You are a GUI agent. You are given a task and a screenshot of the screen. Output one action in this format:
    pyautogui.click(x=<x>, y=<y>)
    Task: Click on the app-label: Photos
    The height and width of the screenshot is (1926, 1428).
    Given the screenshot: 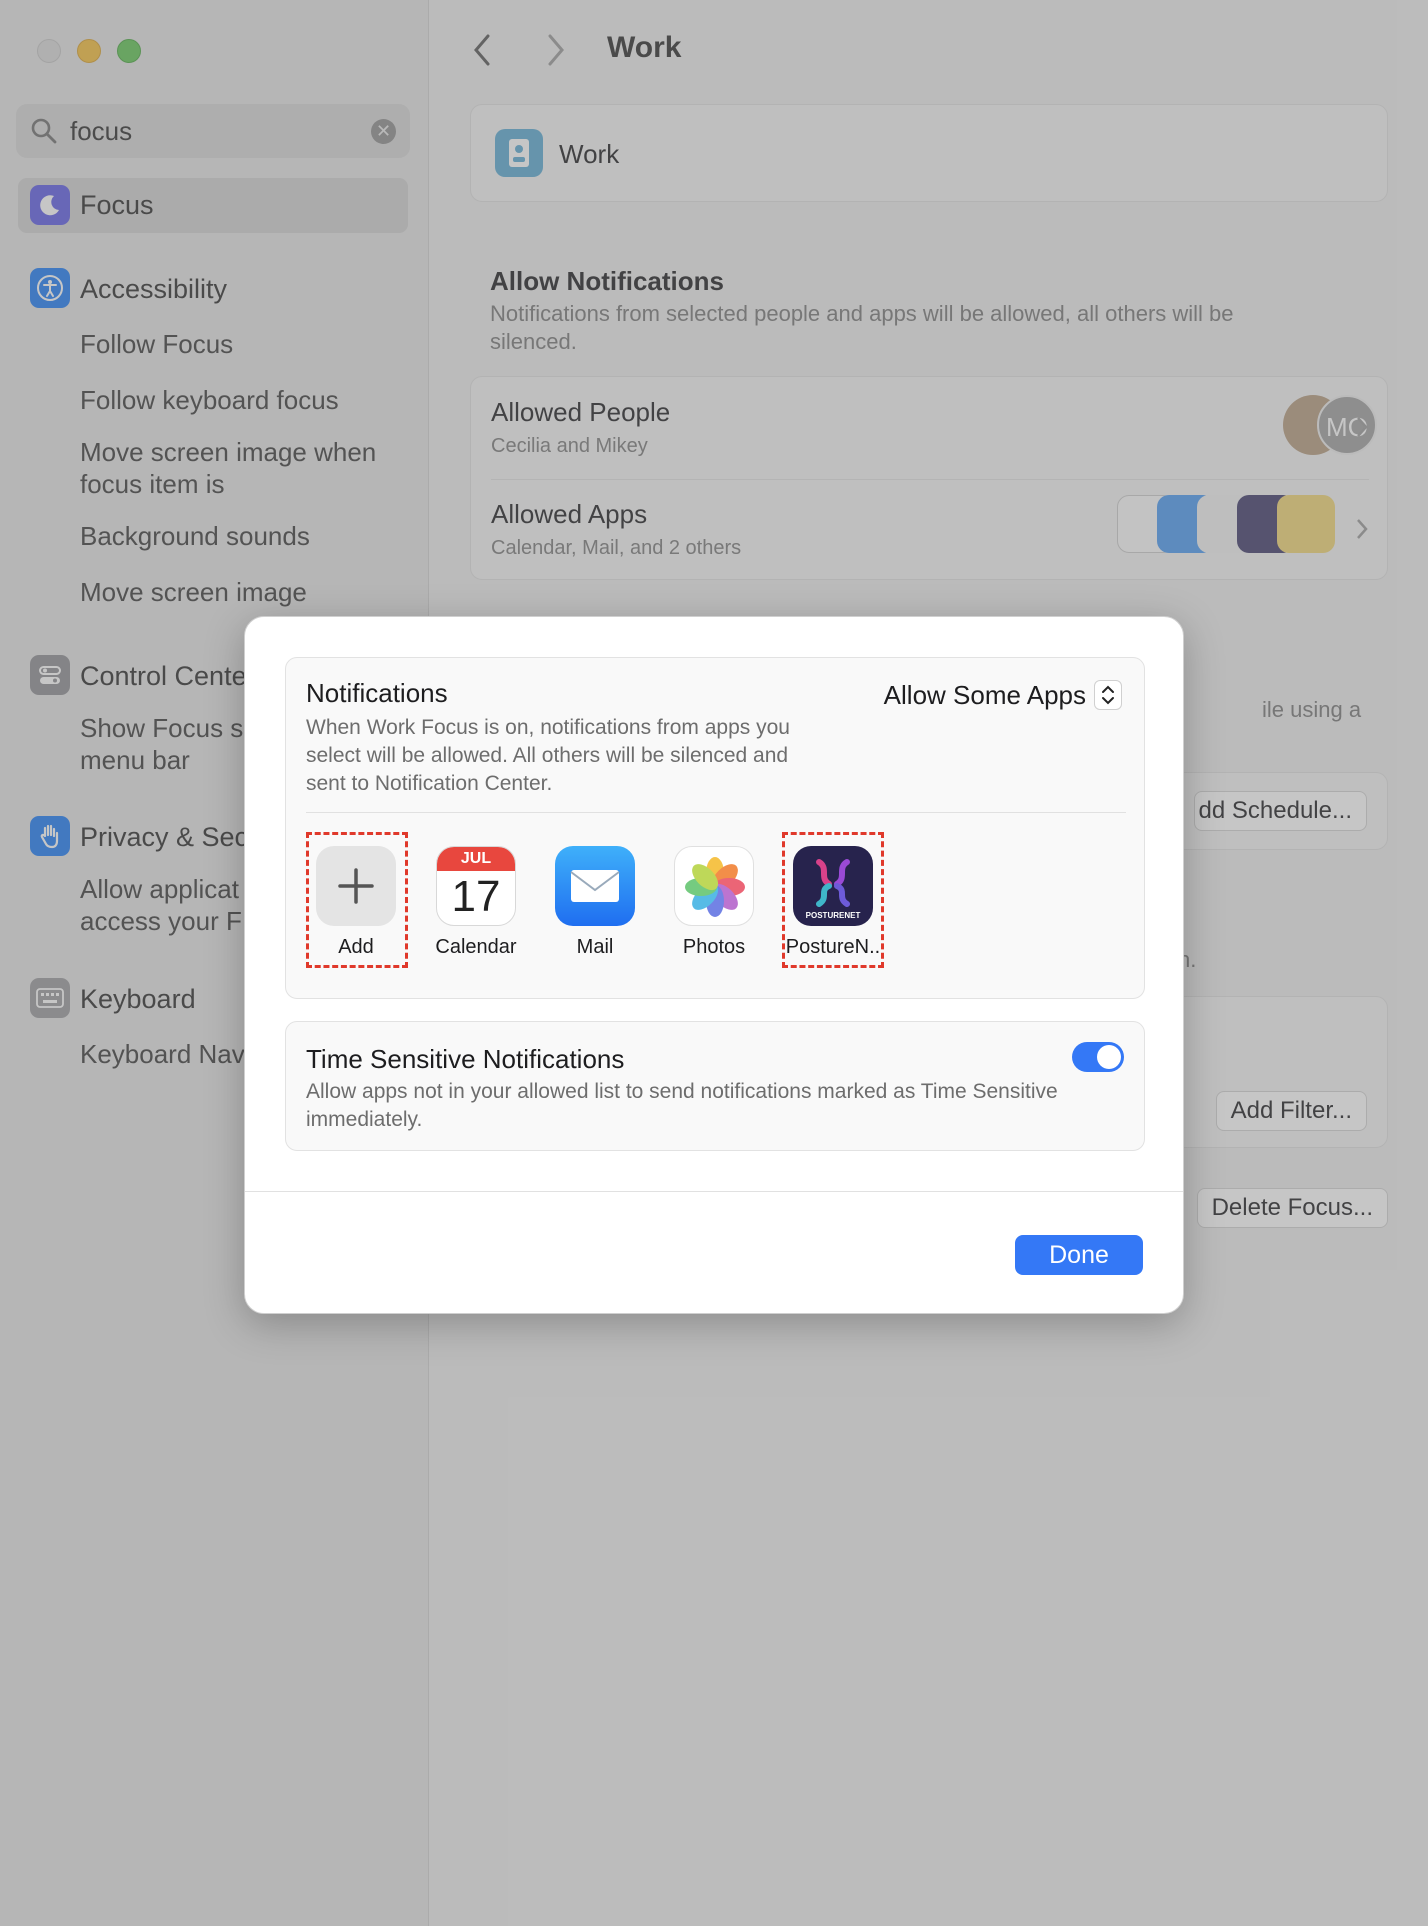 What is the action you would take?
    pyautogui.click(x=714, y=947)
    